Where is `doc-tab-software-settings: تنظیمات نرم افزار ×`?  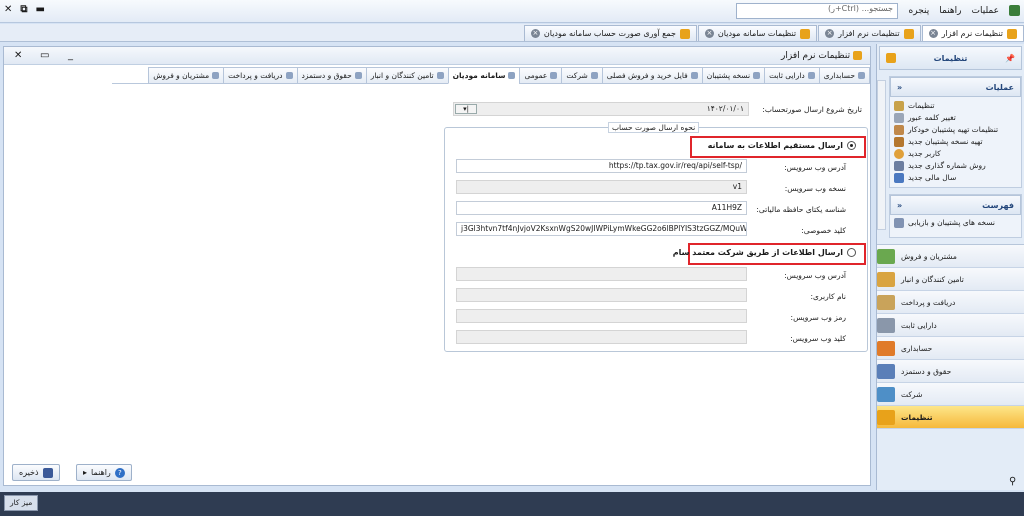 doc-tab-software-settings: تنظیمات نرم افزار × is located at coordinates (972, 33).